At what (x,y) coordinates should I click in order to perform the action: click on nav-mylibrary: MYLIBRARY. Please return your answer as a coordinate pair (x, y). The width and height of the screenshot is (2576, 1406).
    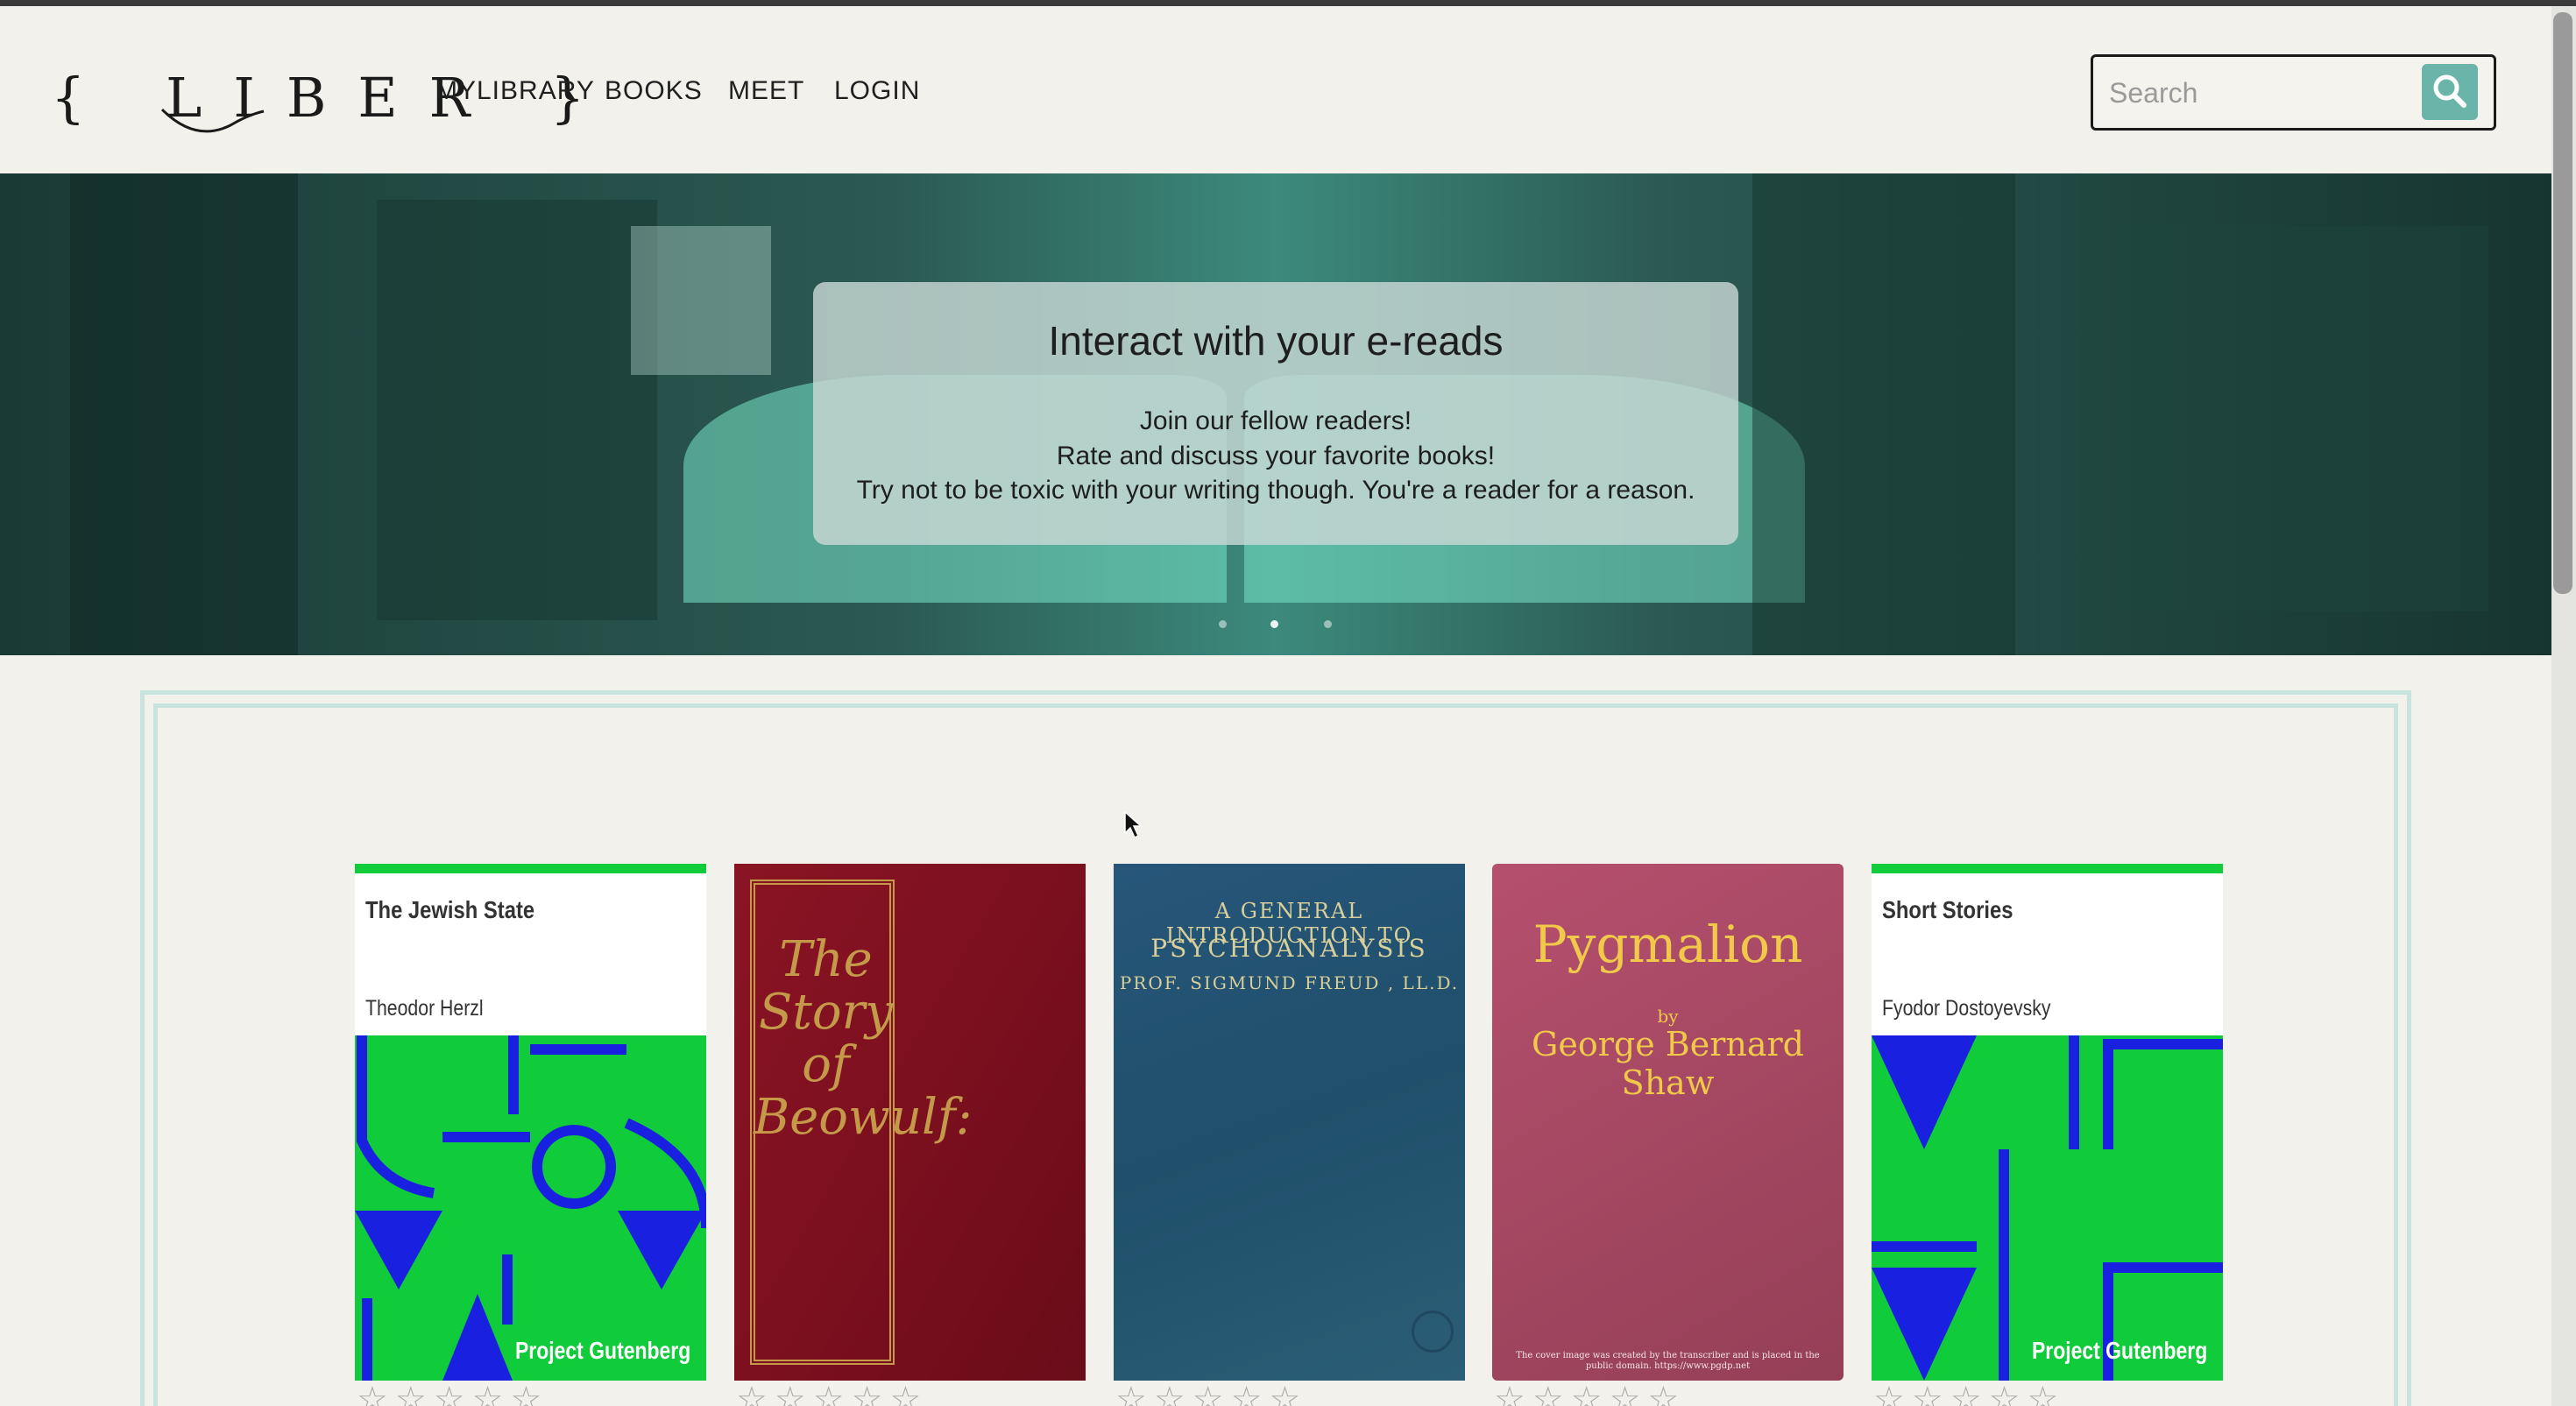
    Looking at the image, I should click on (515, 91).